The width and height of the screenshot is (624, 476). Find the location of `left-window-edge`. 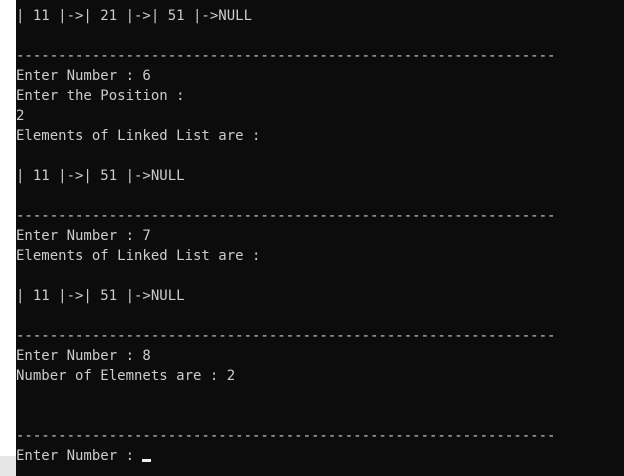

left-window-edge is located at coordinates (8, 238).